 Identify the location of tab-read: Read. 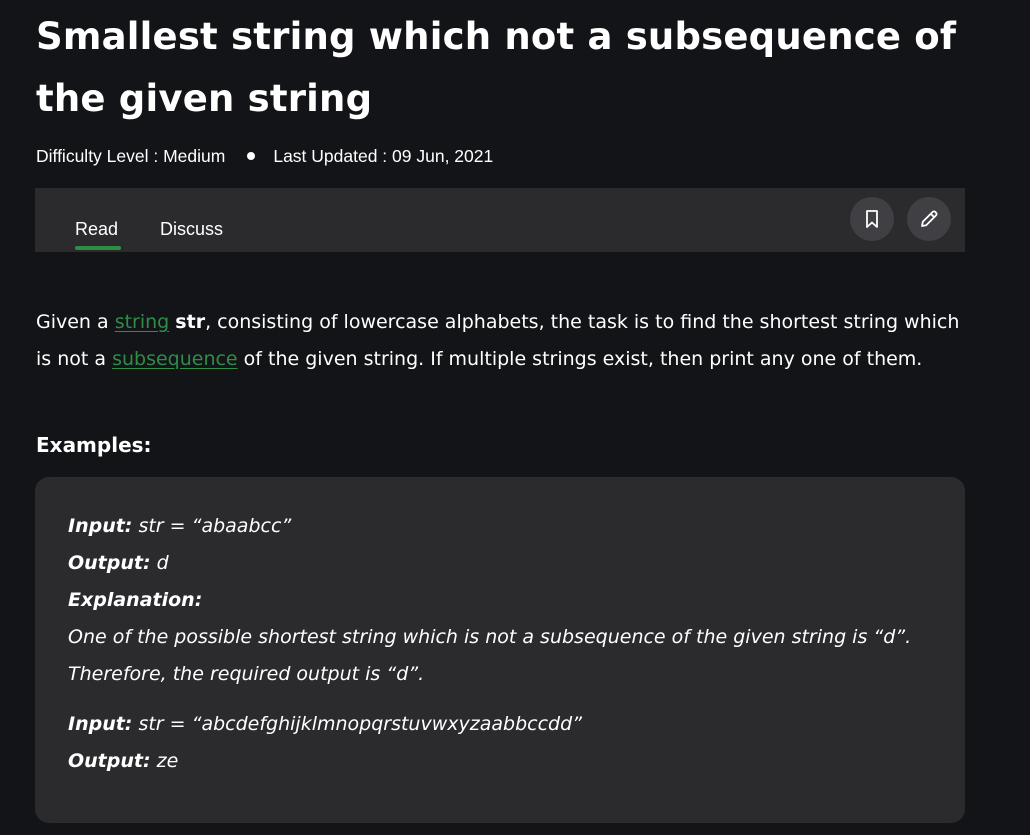
(96, 229).